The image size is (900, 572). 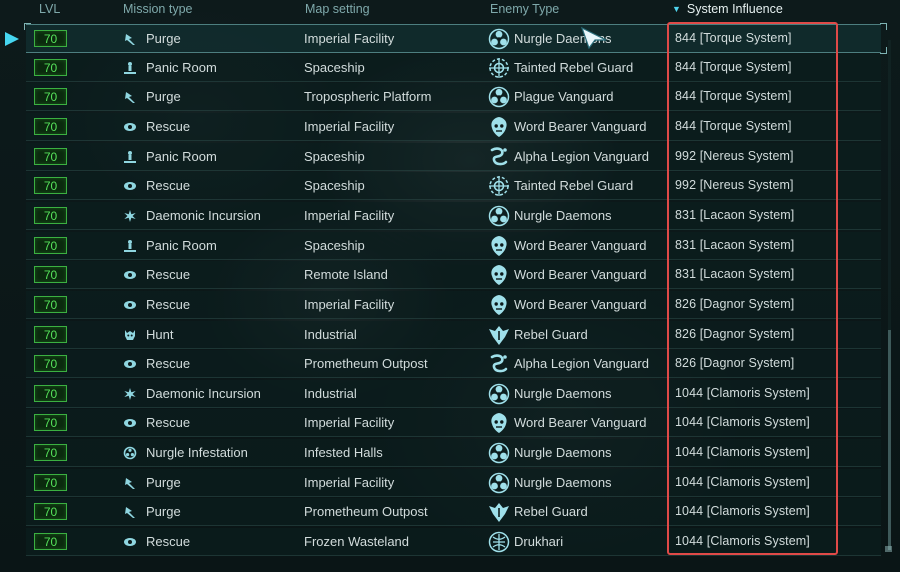 I want to click on nurgle-infestation-icon, so click(x=130, y=453).